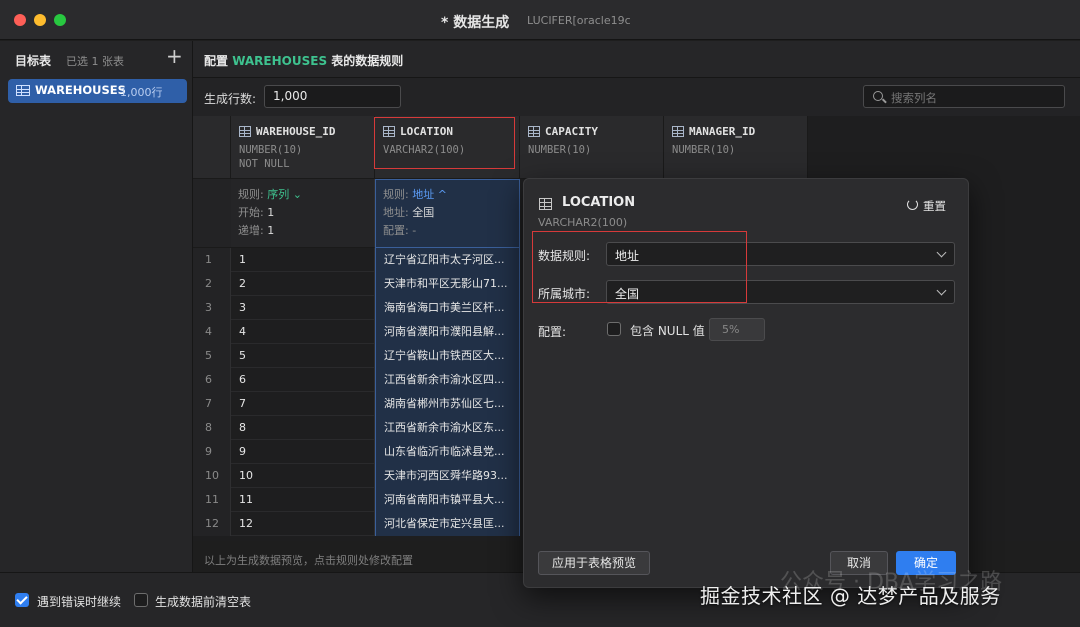 The height and width of the screenshot is (627, 1080). I want to click on reset-icon, so click(912, 204).